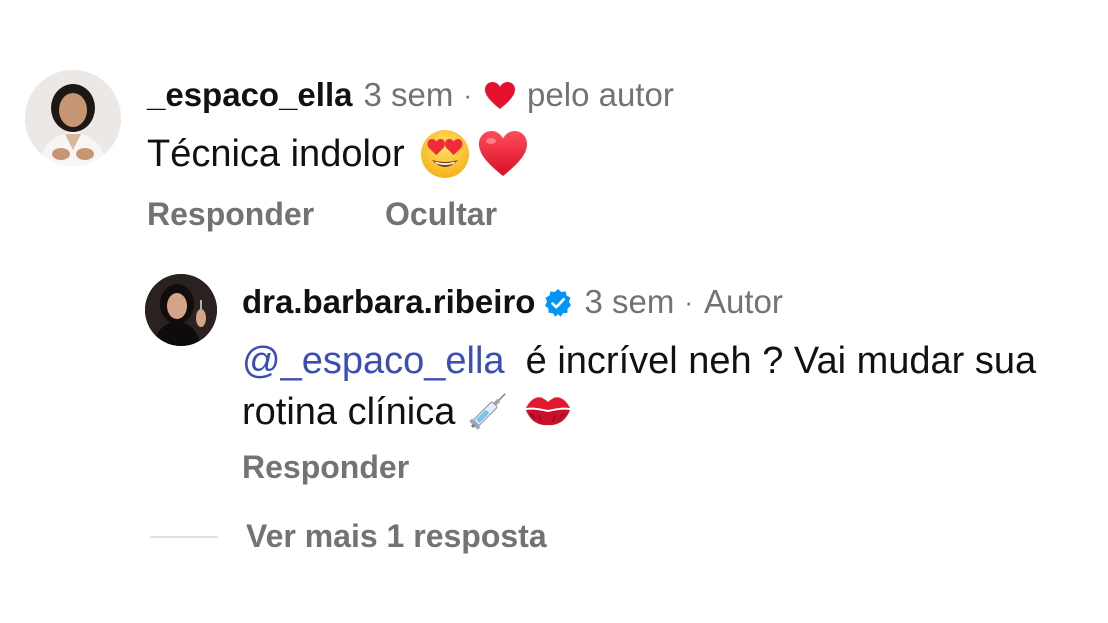  What do you see at coordinates (600, 94) in the screenshot?
I see `liked-by-author-label: pelo autor` at bounding box center [600, 94].